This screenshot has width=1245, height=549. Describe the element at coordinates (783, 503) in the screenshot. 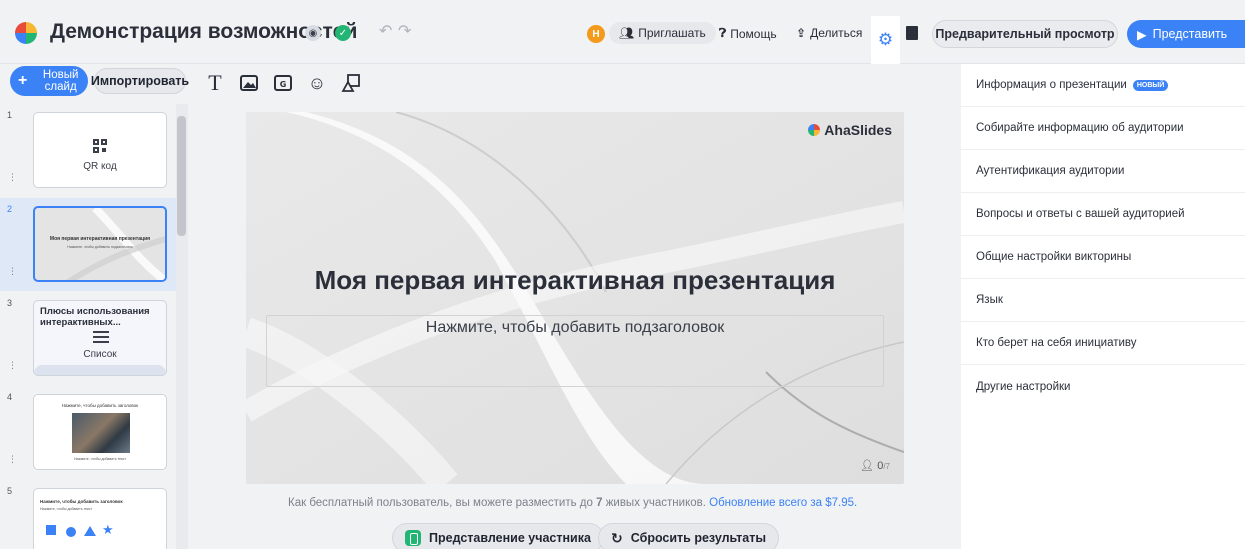

I see `upgrade-link: Обновление всего за $7.95.` at that location.